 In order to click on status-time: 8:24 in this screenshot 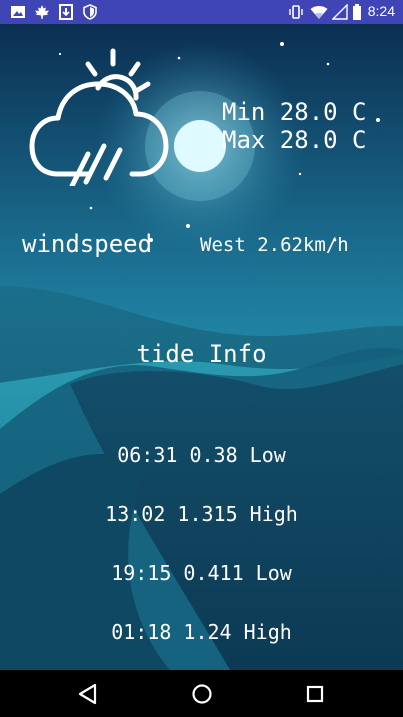, I will do `click(381, 11)`.